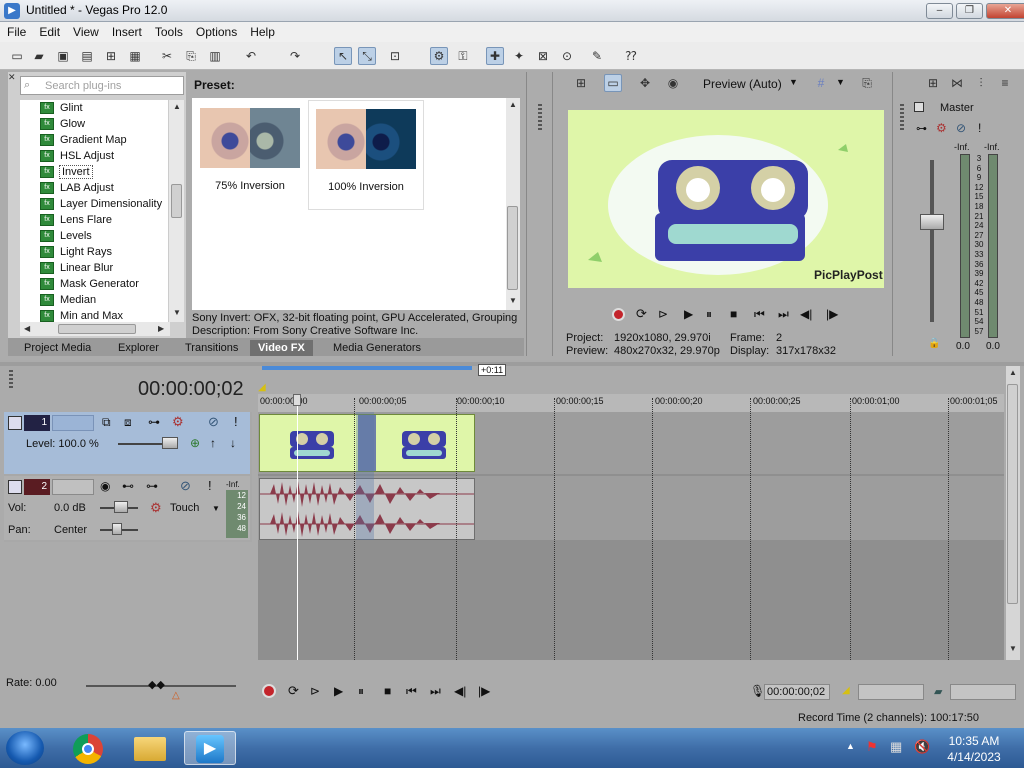 The width and height of the screenshot is (1024, 768). Describe the element at coordinates (974, 749) in the screenshot. I see `taskbar-clock: 10:35 AM 4/14/2023` at that location.